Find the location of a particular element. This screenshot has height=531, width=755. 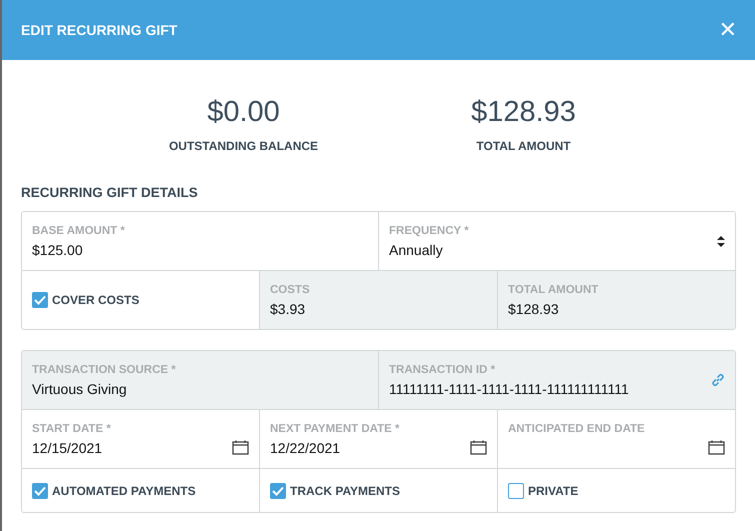

field-value: $125.00 is located at coordinates (58, 250).